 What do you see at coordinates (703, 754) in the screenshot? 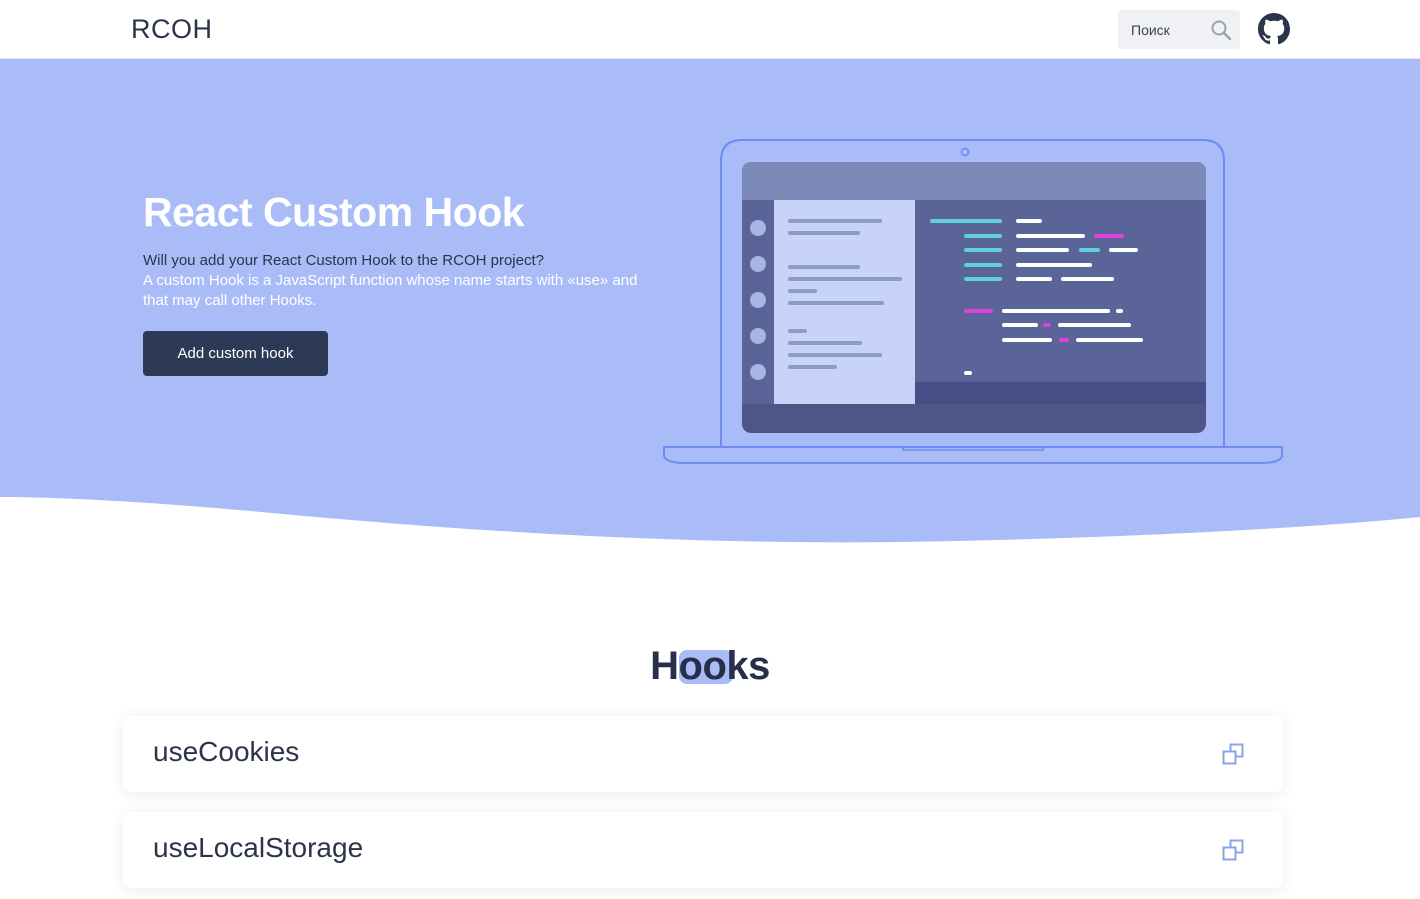
I see `hook-card-usecookies: useCookies` at bounding box center [703, 754].